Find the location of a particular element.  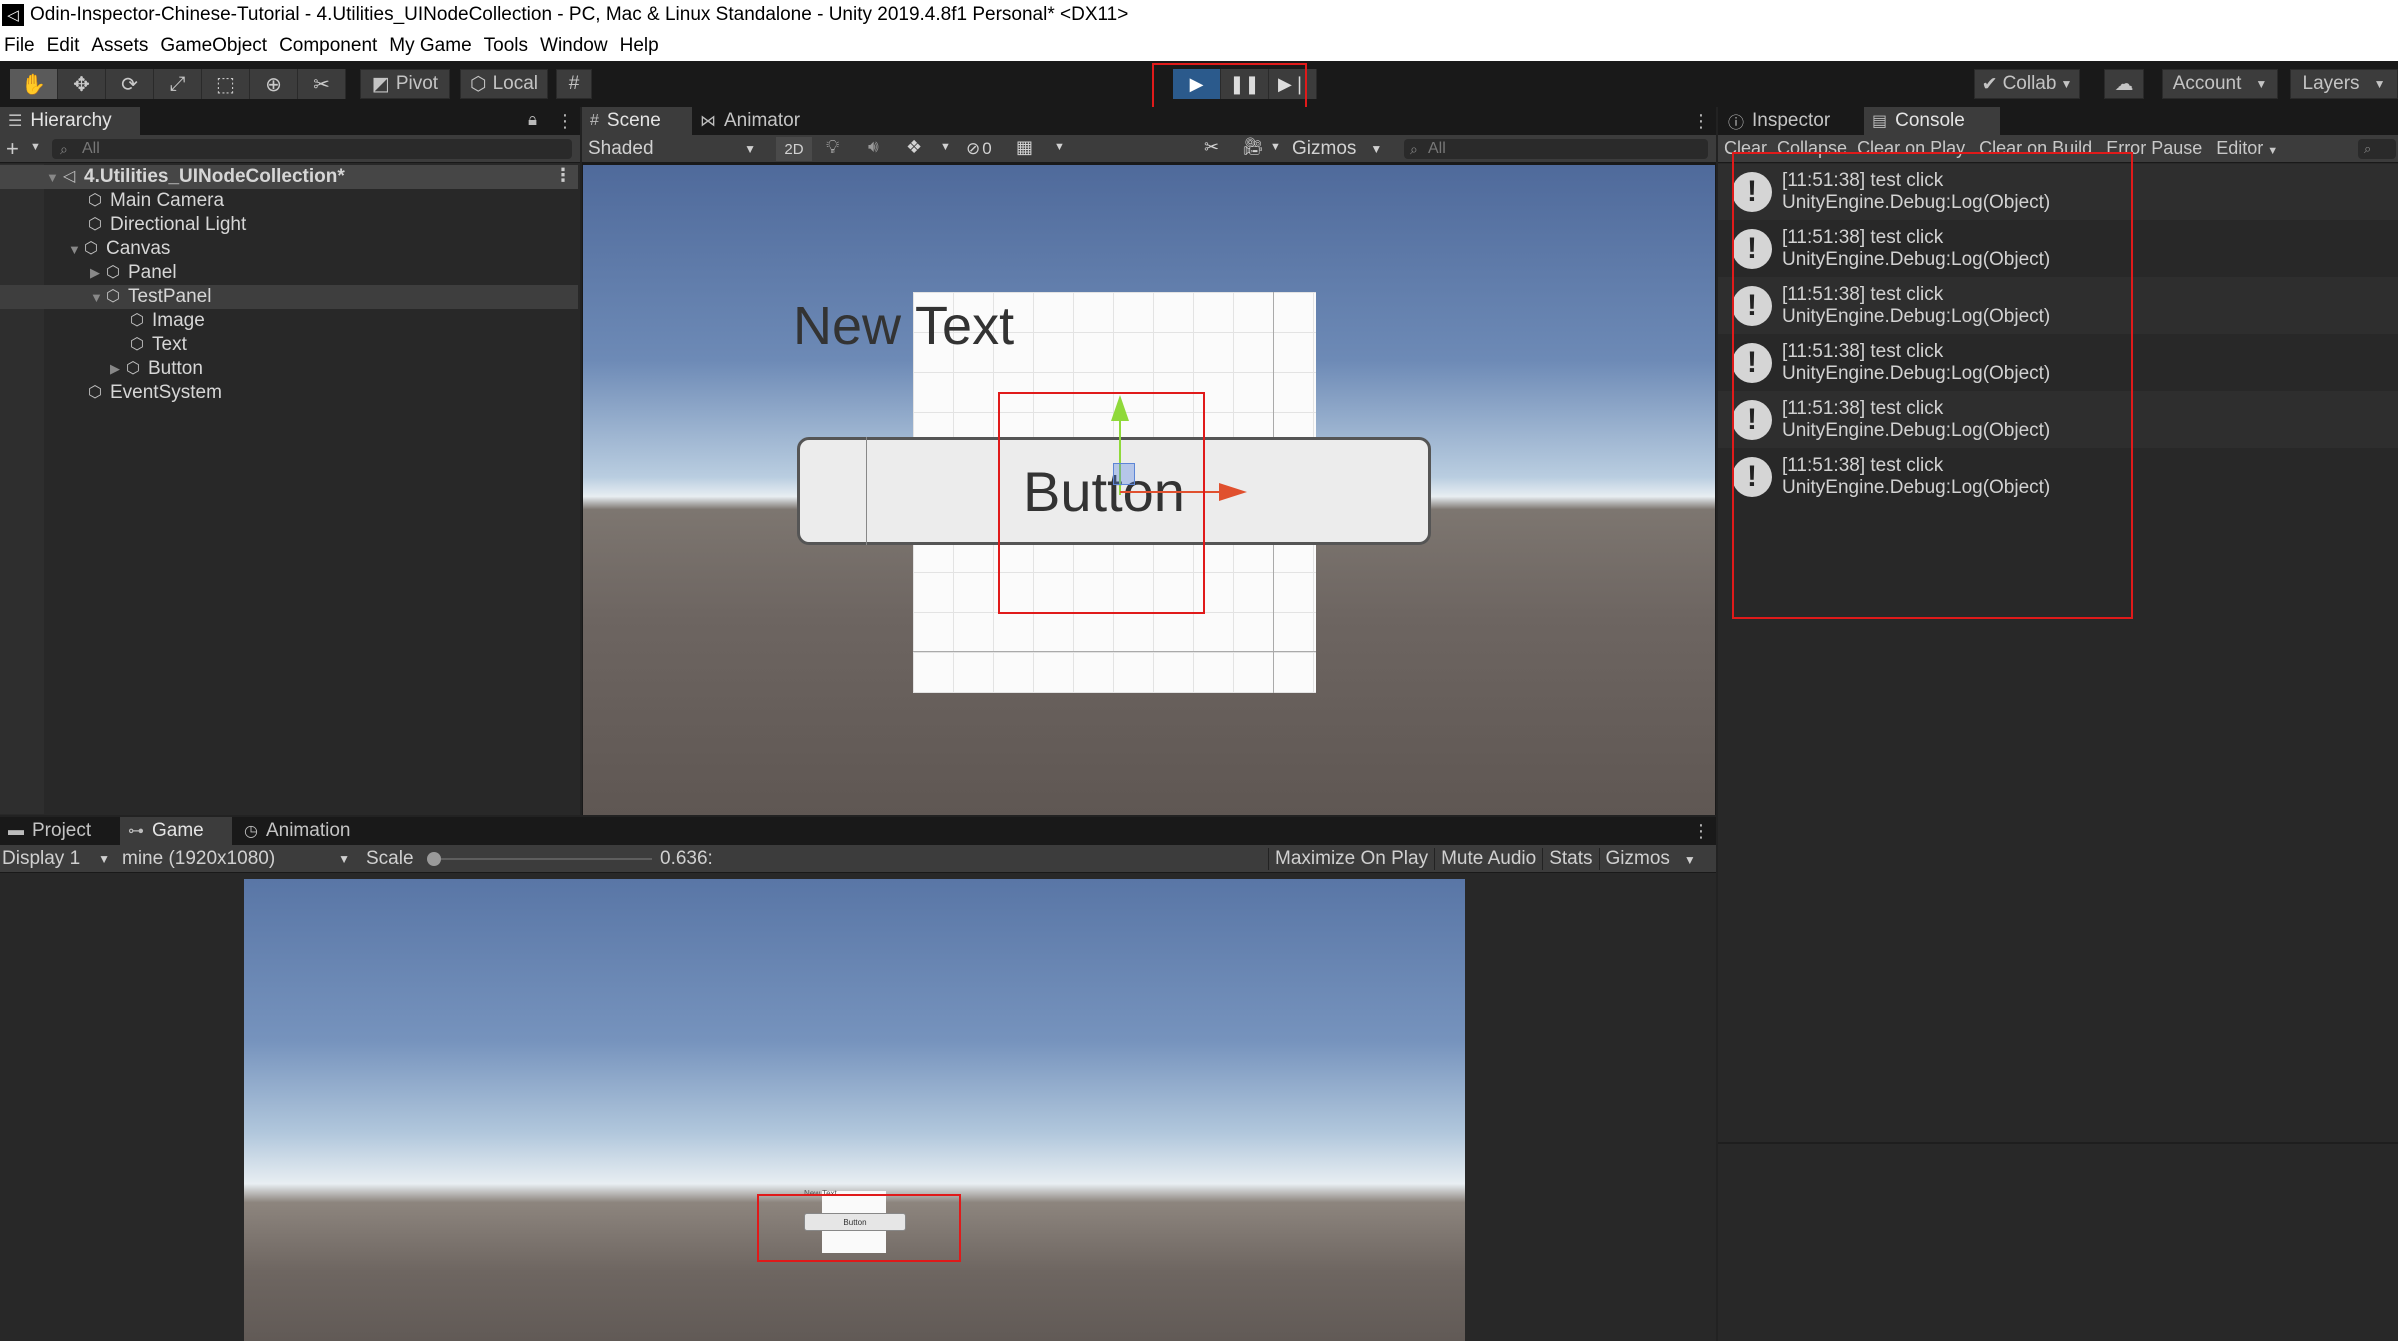

pivot-button: ◩ Pivot is located at coordinates (405, 84).